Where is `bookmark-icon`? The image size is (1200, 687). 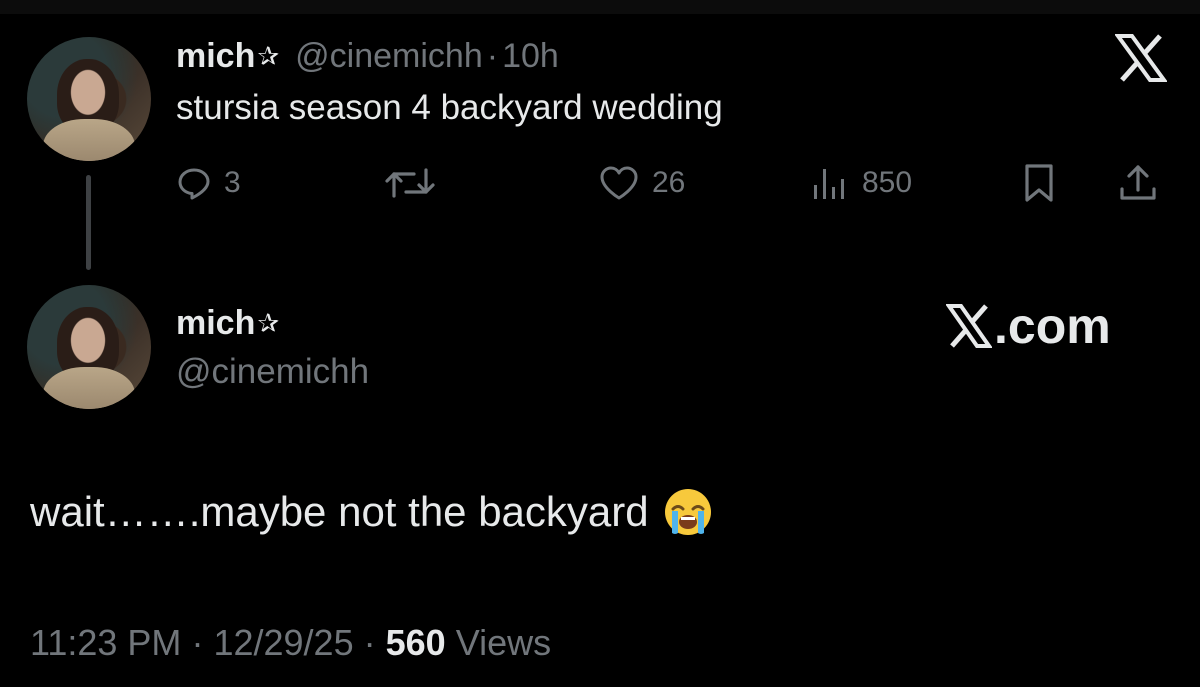 bookmark-icon is located at coordinates (1039, 183).